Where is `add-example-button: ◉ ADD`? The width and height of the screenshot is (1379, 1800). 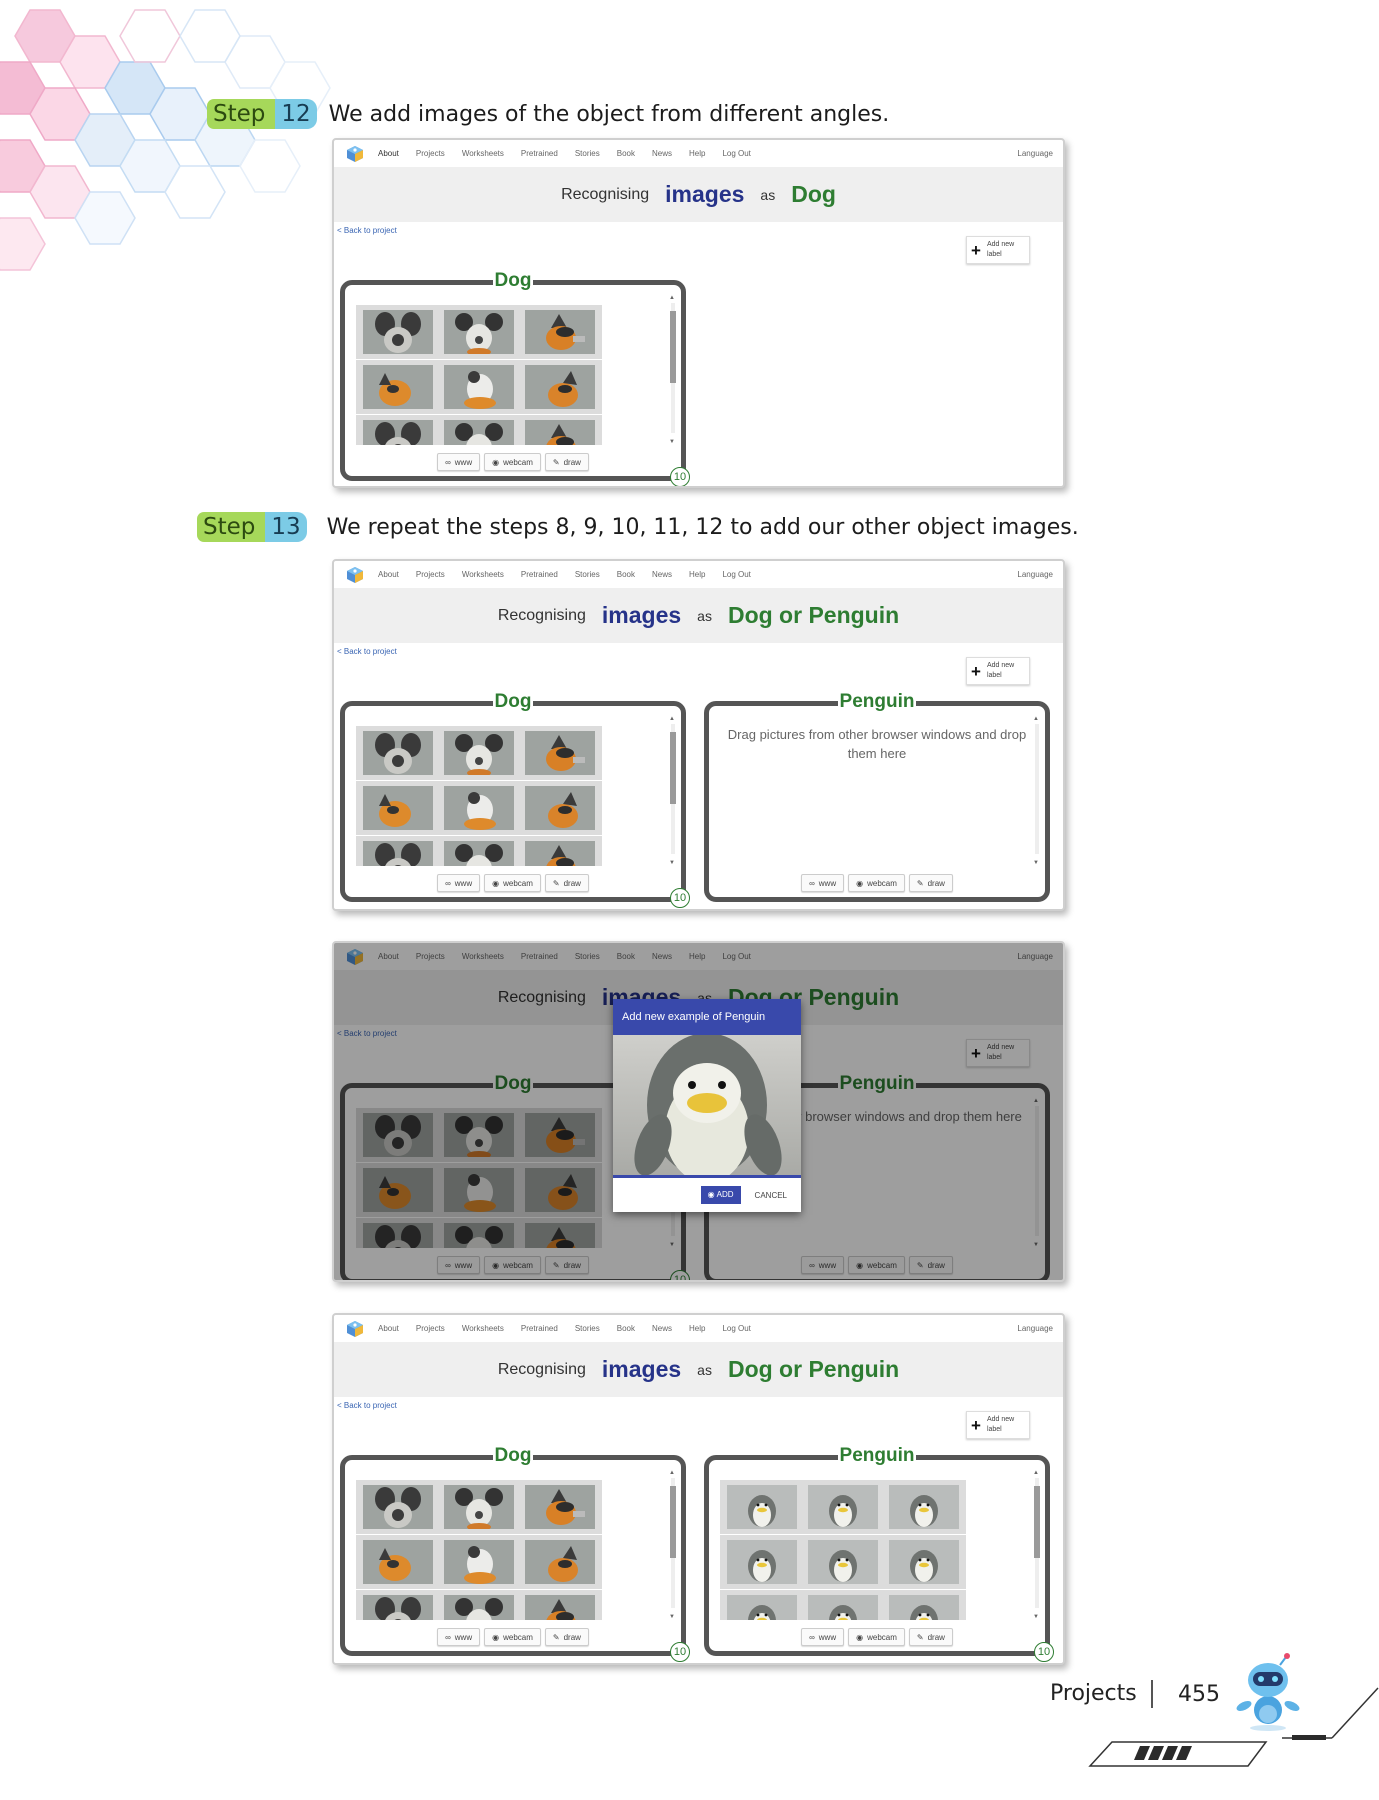 add-example-button: ◉ ADD is located at coordinates (720, 1195).